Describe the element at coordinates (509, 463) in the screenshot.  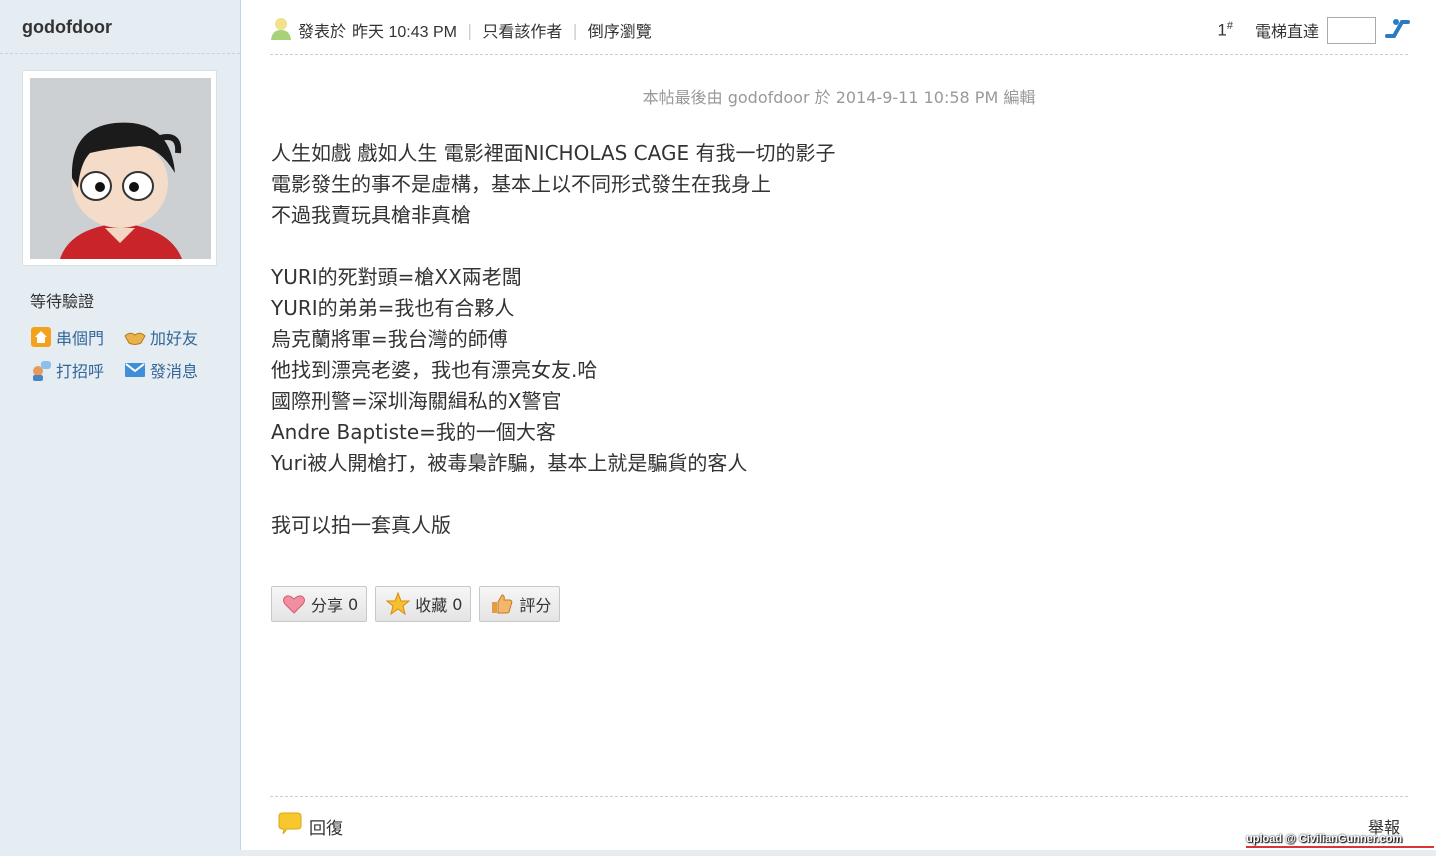
I see `content-line: Yuri被人開槍打，被毒梟詐騙，基本上就是騙貨的客人` at that location.